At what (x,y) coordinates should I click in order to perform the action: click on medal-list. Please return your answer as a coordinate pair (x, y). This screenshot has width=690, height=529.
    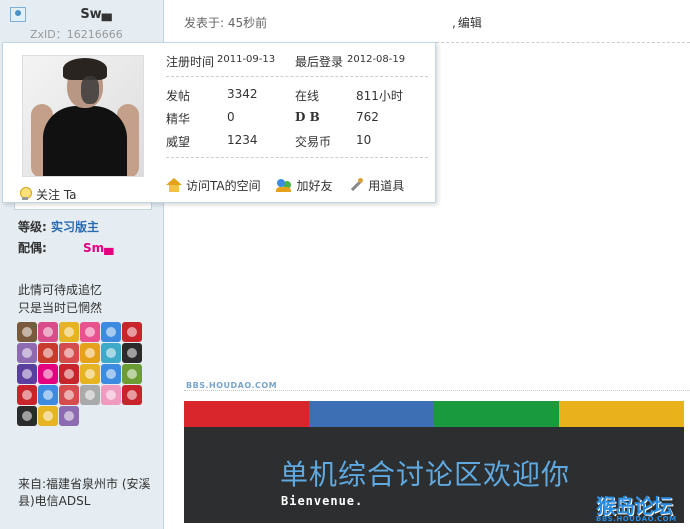
    Looking at the image, I should click on (87, 374).